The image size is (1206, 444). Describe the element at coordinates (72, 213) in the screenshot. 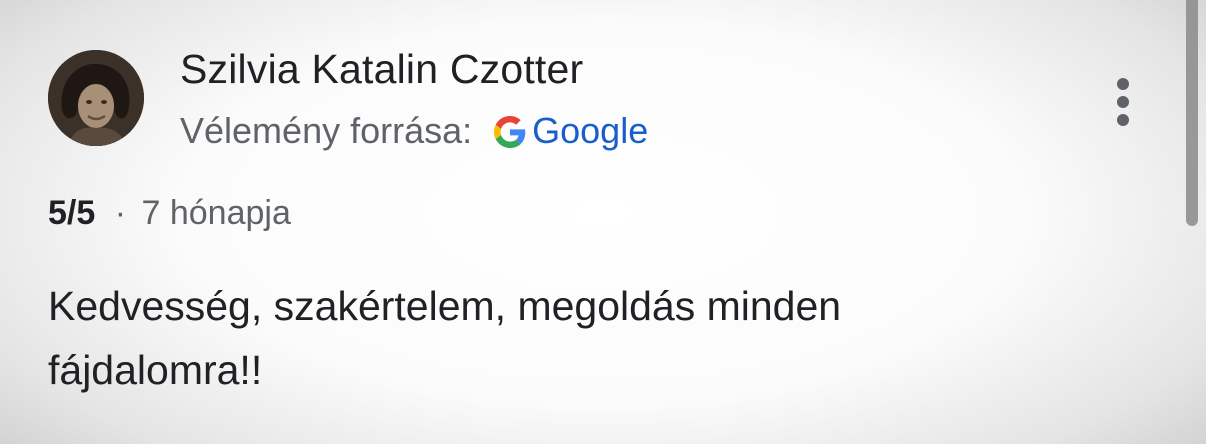

I see `rating-score: 5/5` at that location.